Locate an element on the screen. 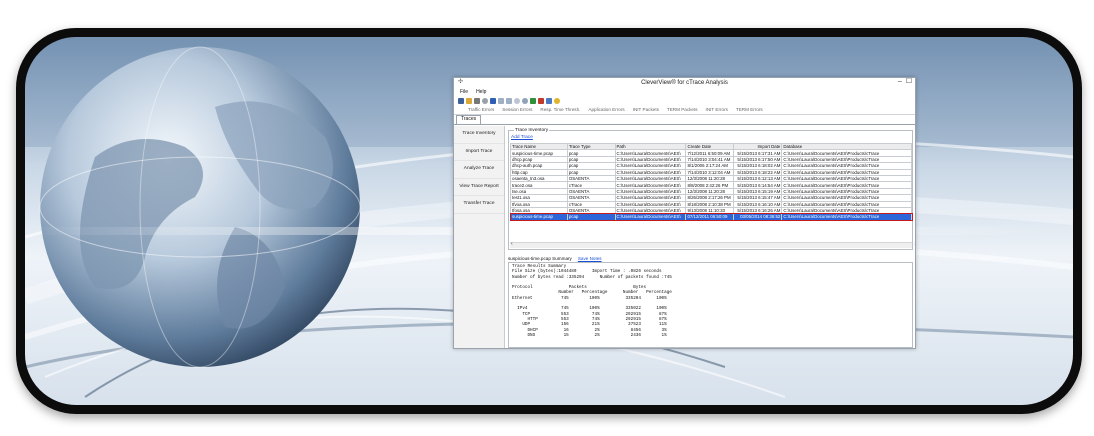  cell-import-date: 5/15/2013 6:15:19 AM is located at coordinates (758, 191).